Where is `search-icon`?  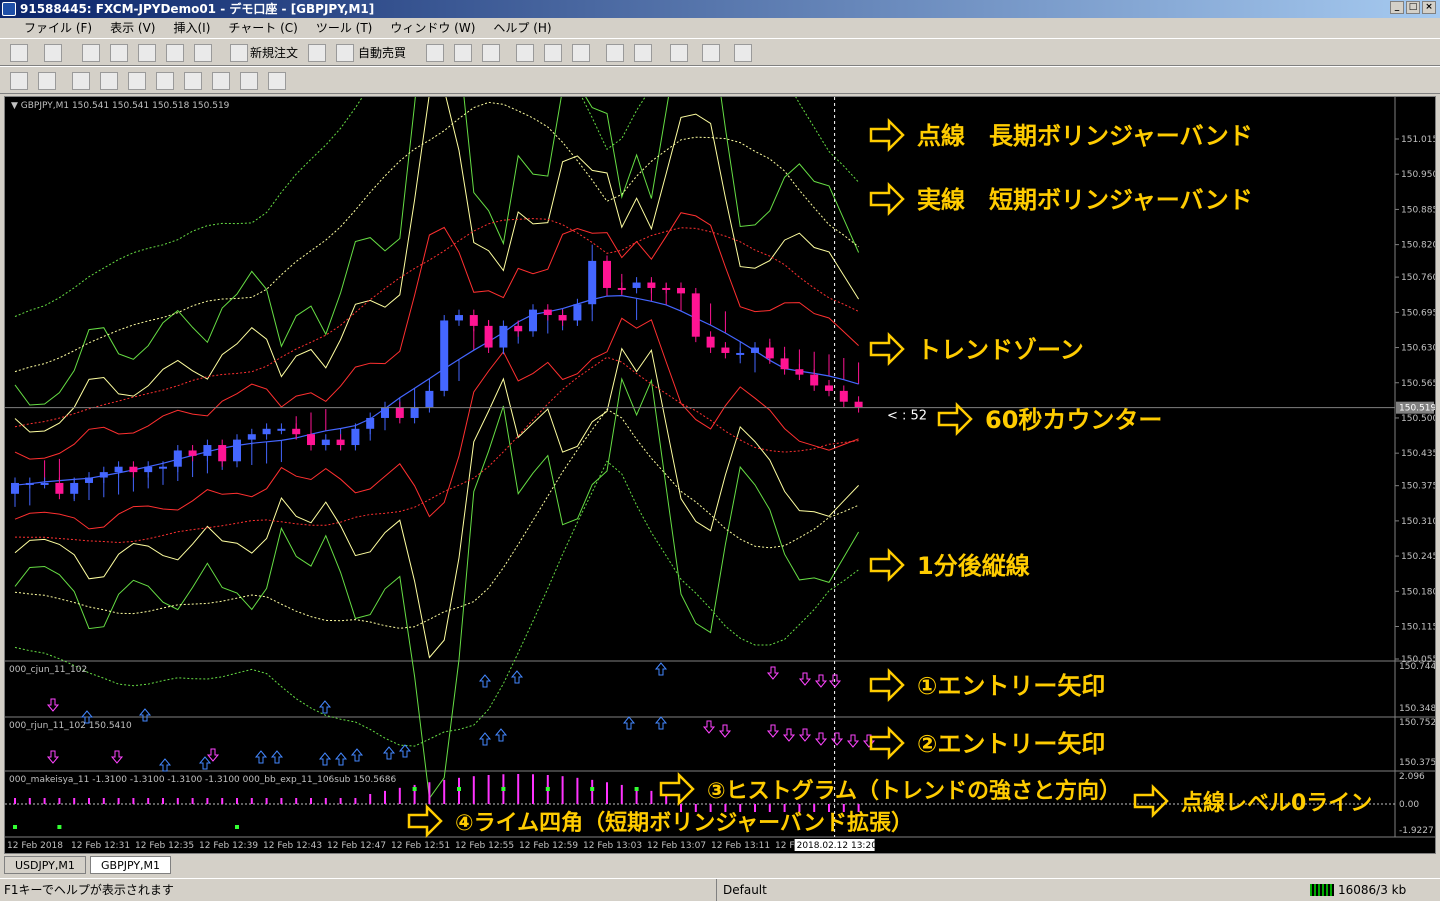 search-icon is located at coordinates (1391, 53).